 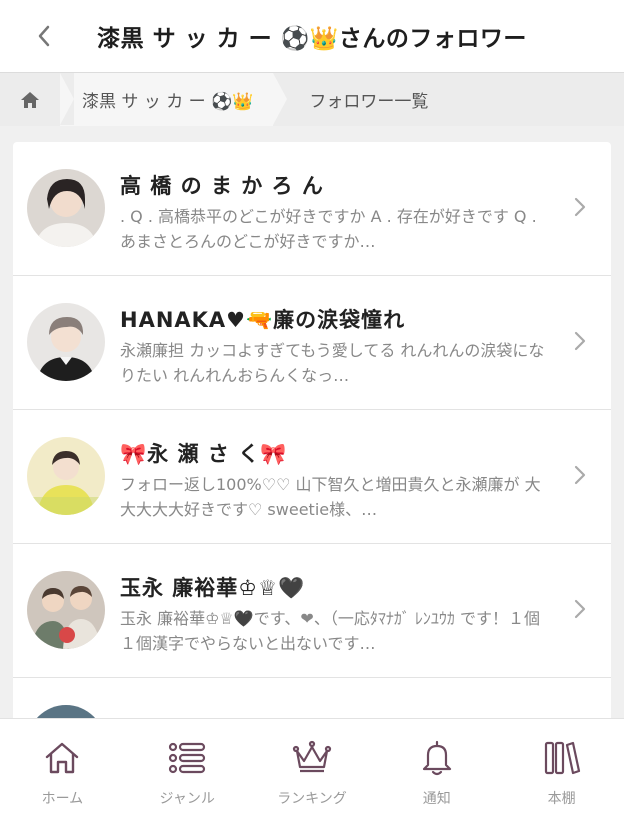 I want to click on nav-notifications: 通知, so click(x=436, y=771).